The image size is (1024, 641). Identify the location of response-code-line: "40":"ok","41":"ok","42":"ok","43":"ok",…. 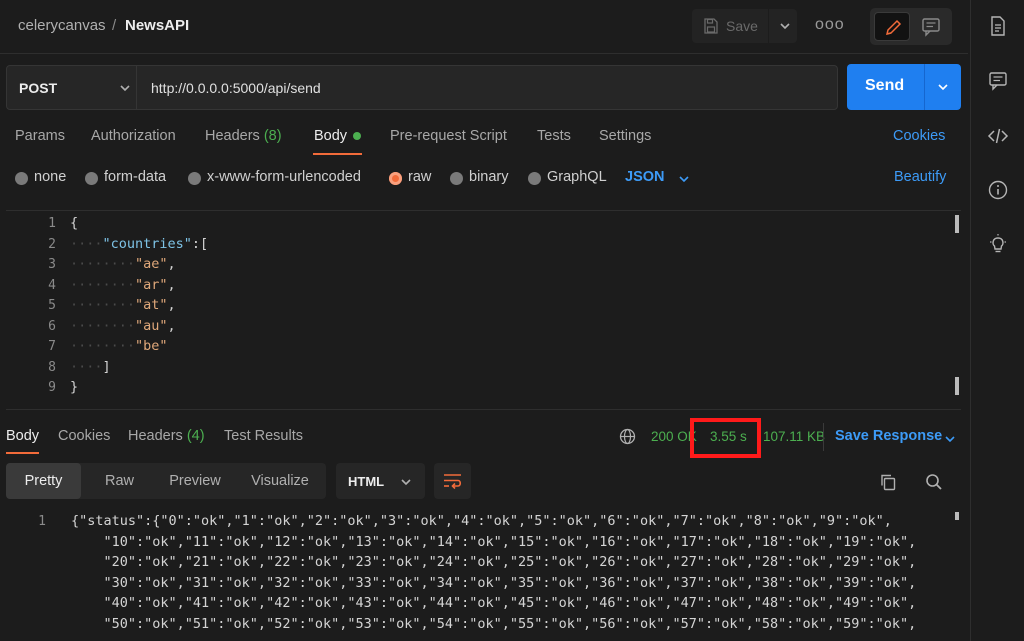
(494, 603).